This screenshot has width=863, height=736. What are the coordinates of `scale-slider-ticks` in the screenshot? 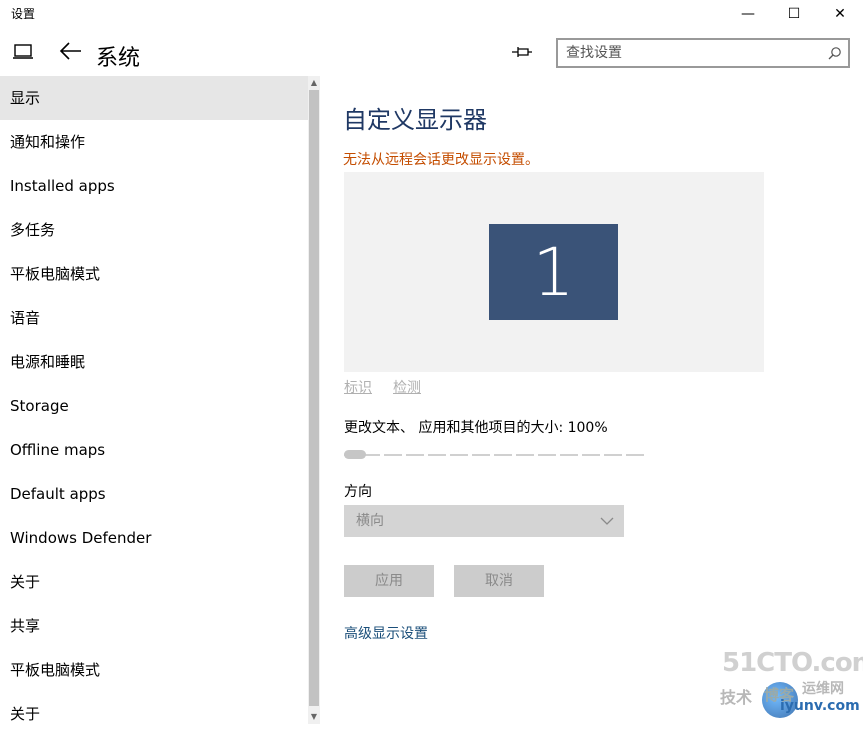 It's located at (505, 455).